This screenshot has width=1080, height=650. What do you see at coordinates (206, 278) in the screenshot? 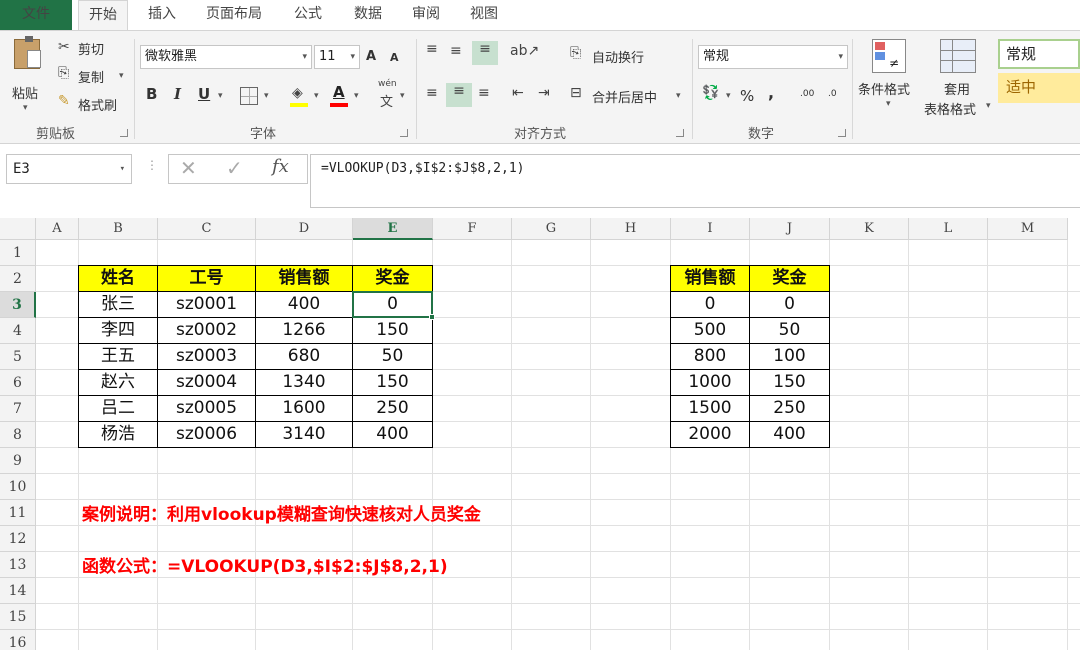
I see `table-header-cell: 工号` at bounding box center [206, 278].